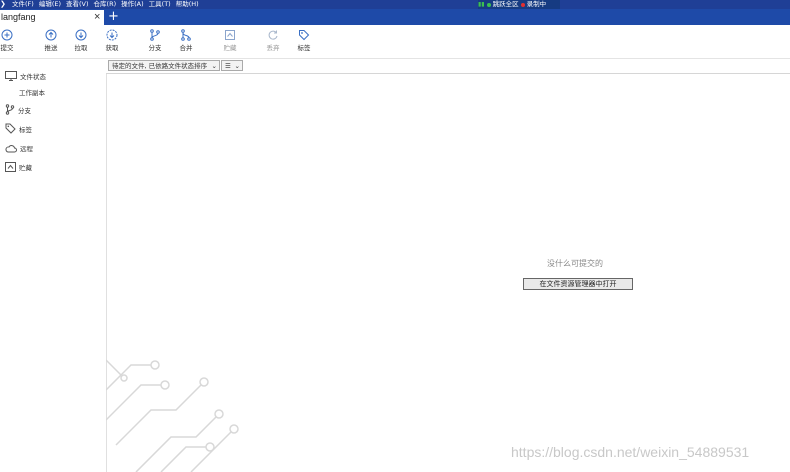 This screenshot has height=472, width=790. What do you see at coordinates (113, 16) in the screenshot?
I see `add-tab-icon: +` at bounding box center [113, 16].